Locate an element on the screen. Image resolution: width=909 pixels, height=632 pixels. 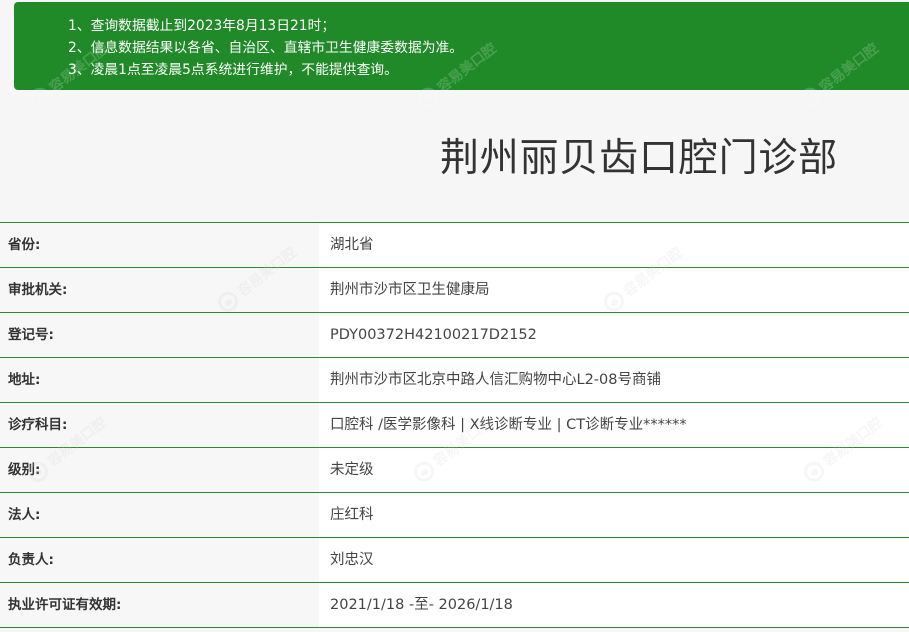
detail-label: 登记号: is located at coordinates (159, 335).